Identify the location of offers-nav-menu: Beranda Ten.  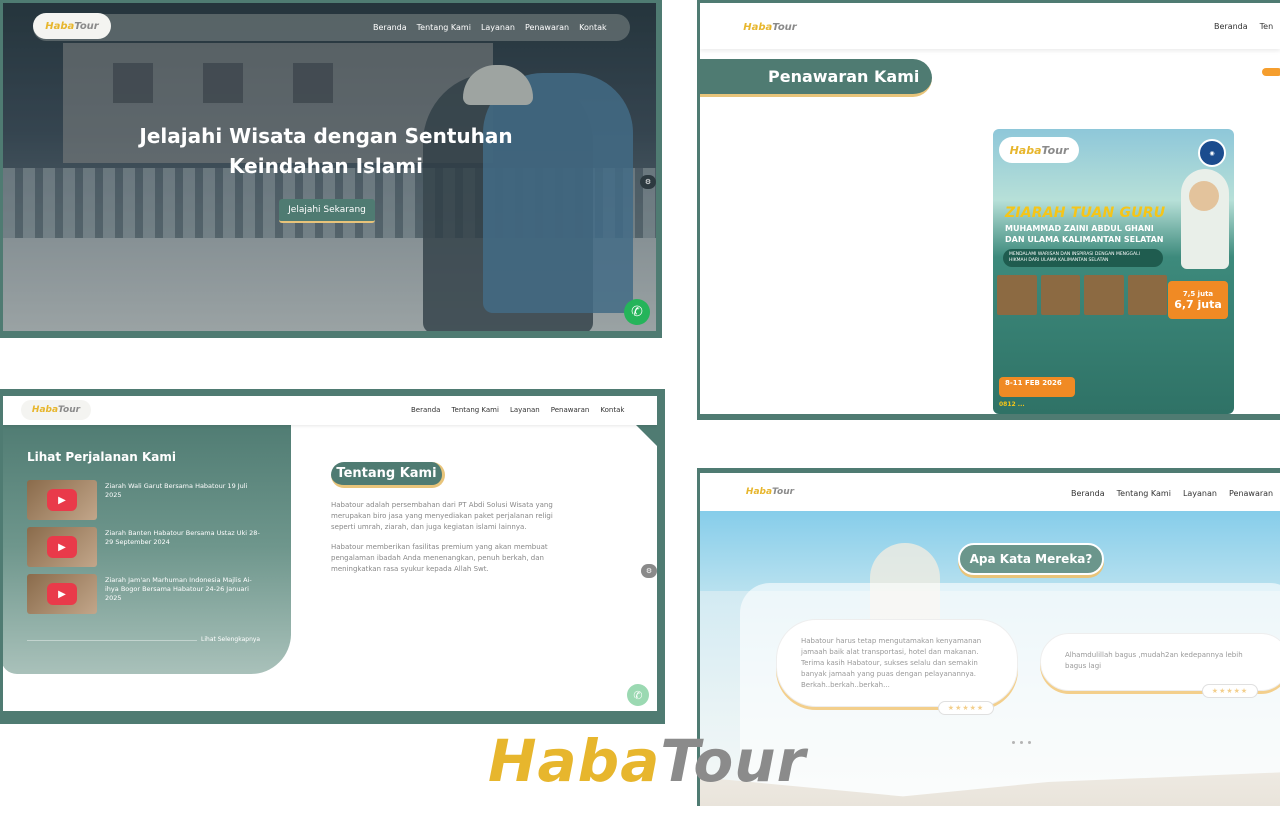
(1243, 26).